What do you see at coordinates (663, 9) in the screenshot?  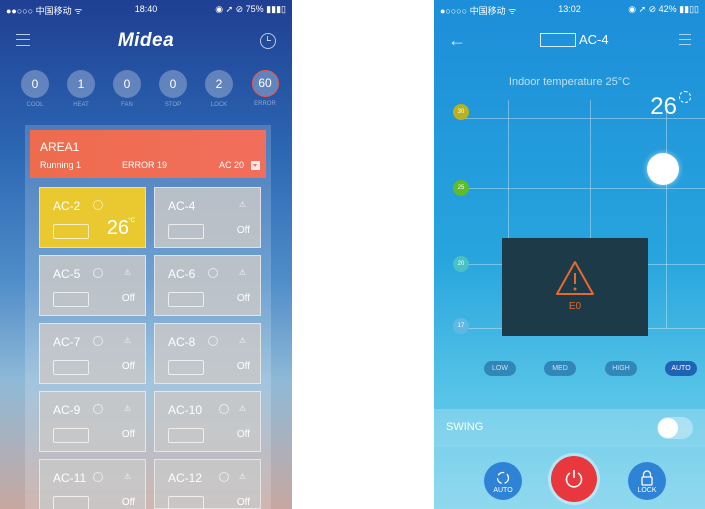 I see `battery-indicator: ◉ ➚ ⊘ 42% ▮▮▯▯` at bounding box center [663, 9].